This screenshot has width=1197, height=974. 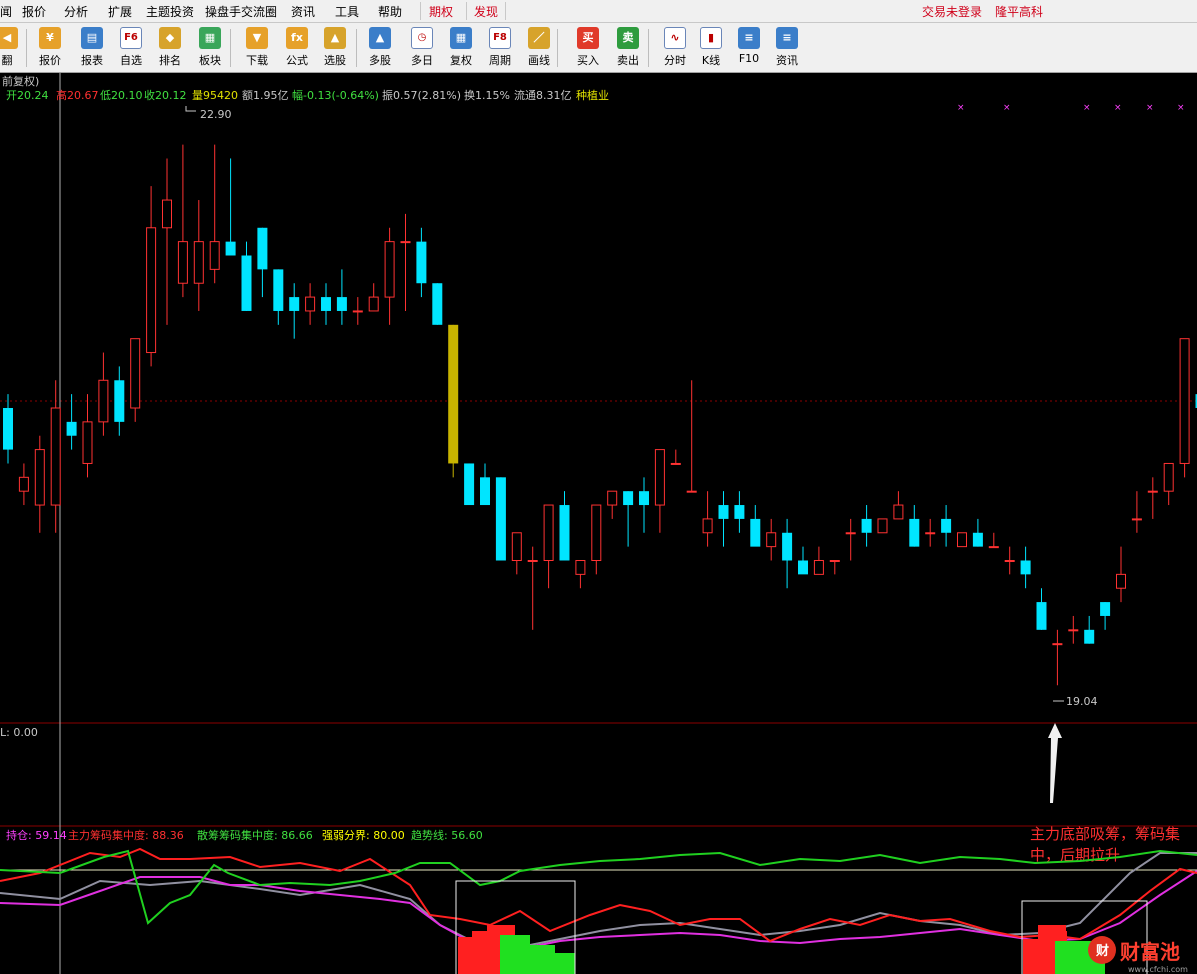 I want to click on menu-item-1: 报价, so click(x=34, y=11).